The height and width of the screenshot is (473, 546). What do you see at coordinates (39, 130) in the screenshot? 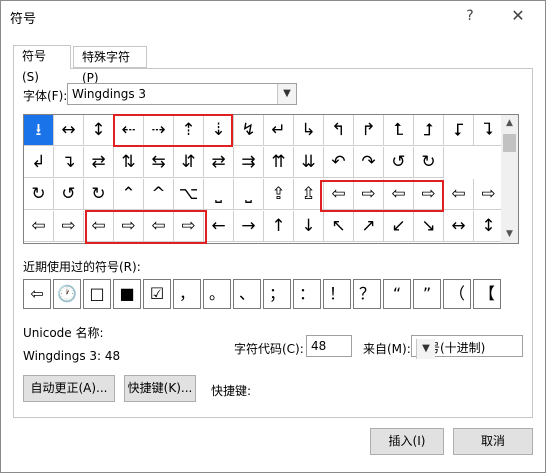
I see `symbol-cell: ⭳` at bounding box center [39, 130].